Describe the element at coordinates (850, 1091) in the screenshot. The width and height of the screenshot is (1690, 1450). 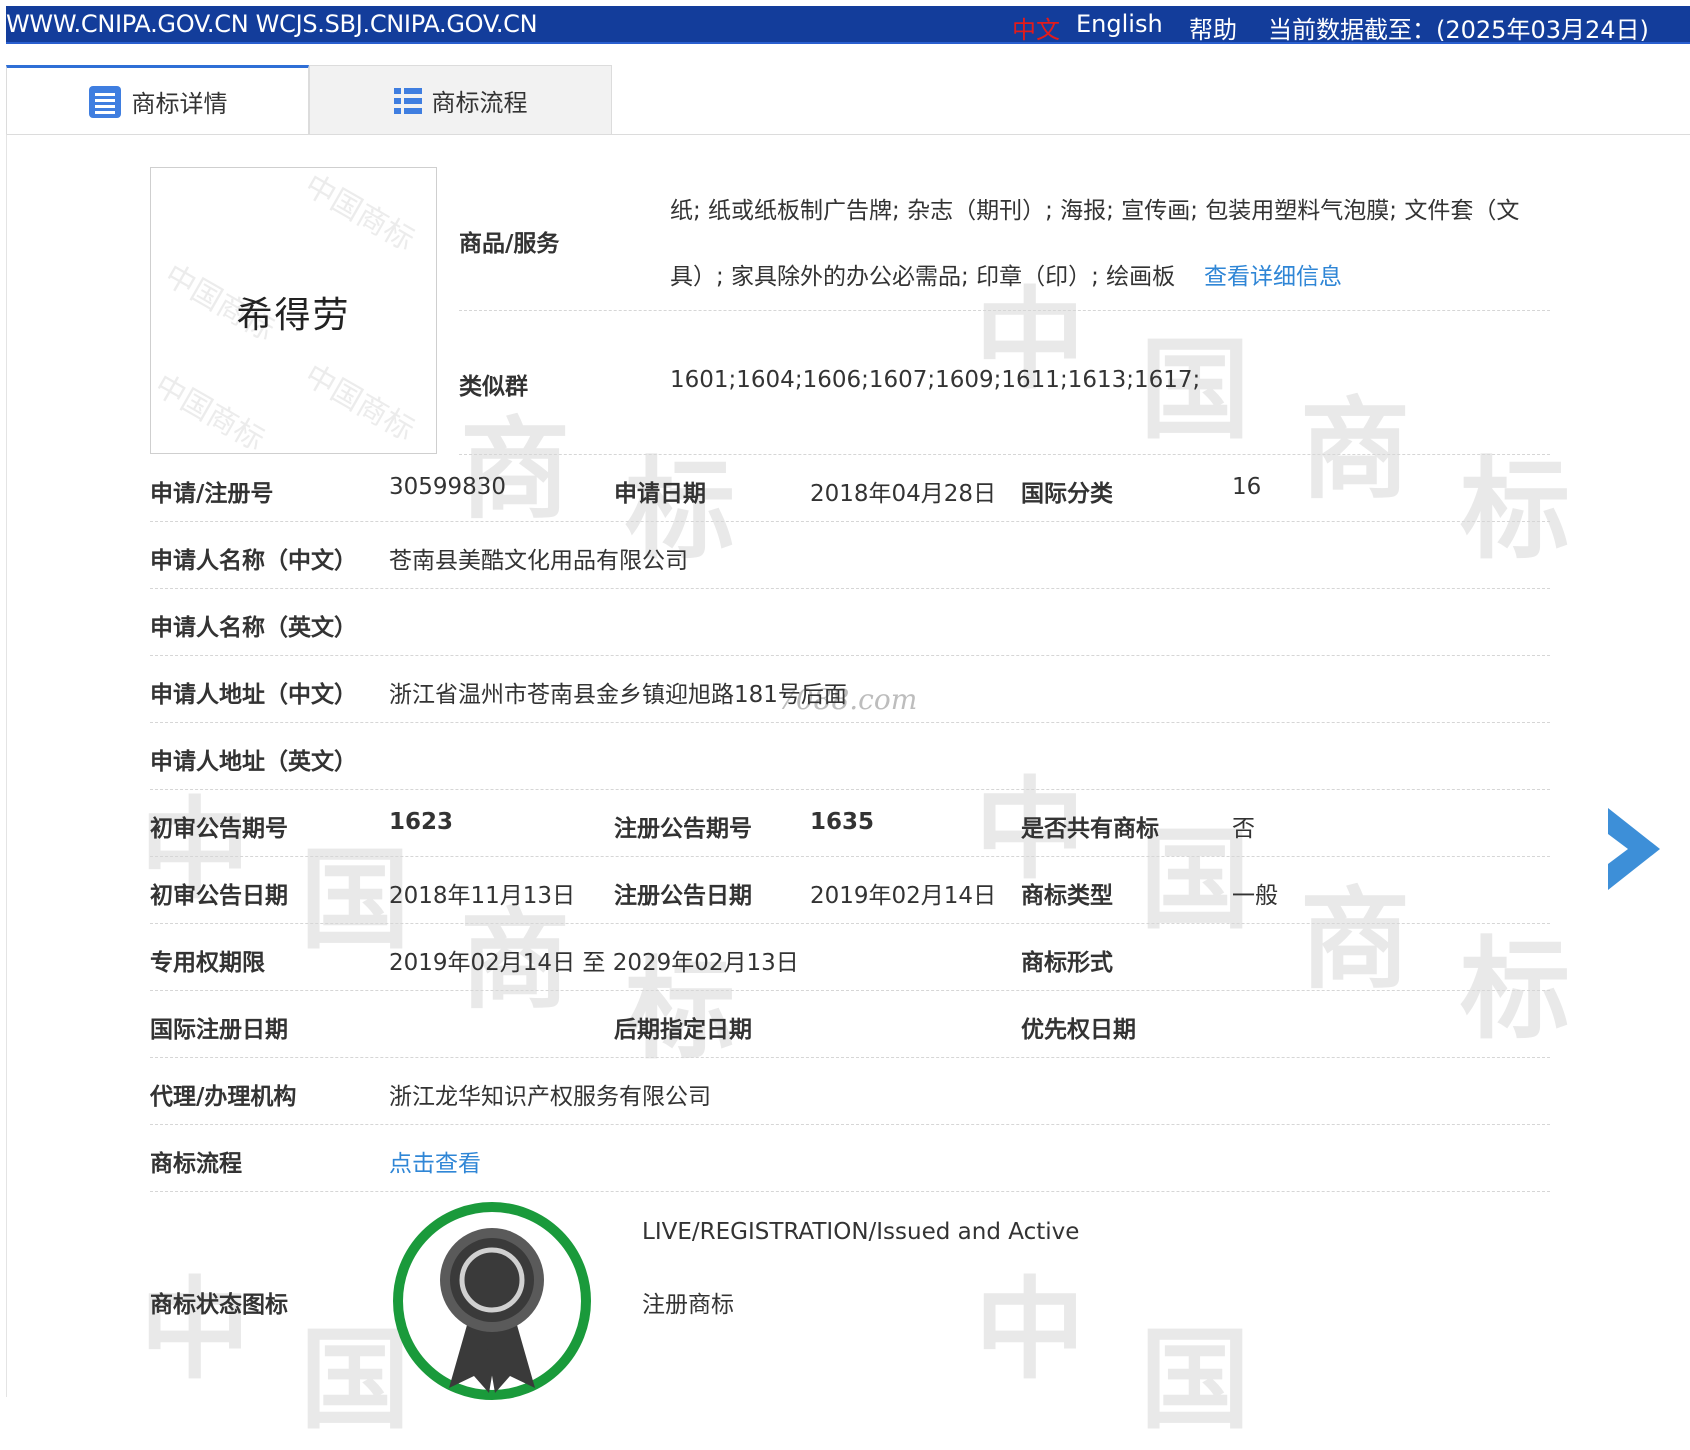
I see `agency-row: 代理/办理机构 浙江龙华知识产权服务有限公司` at that location.